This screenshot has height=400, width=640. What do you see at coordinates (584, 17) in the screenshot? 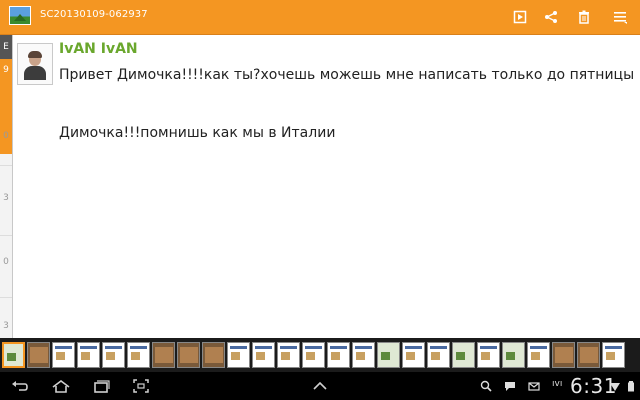
I see `delete-icon` at bounding box center [584, 17].